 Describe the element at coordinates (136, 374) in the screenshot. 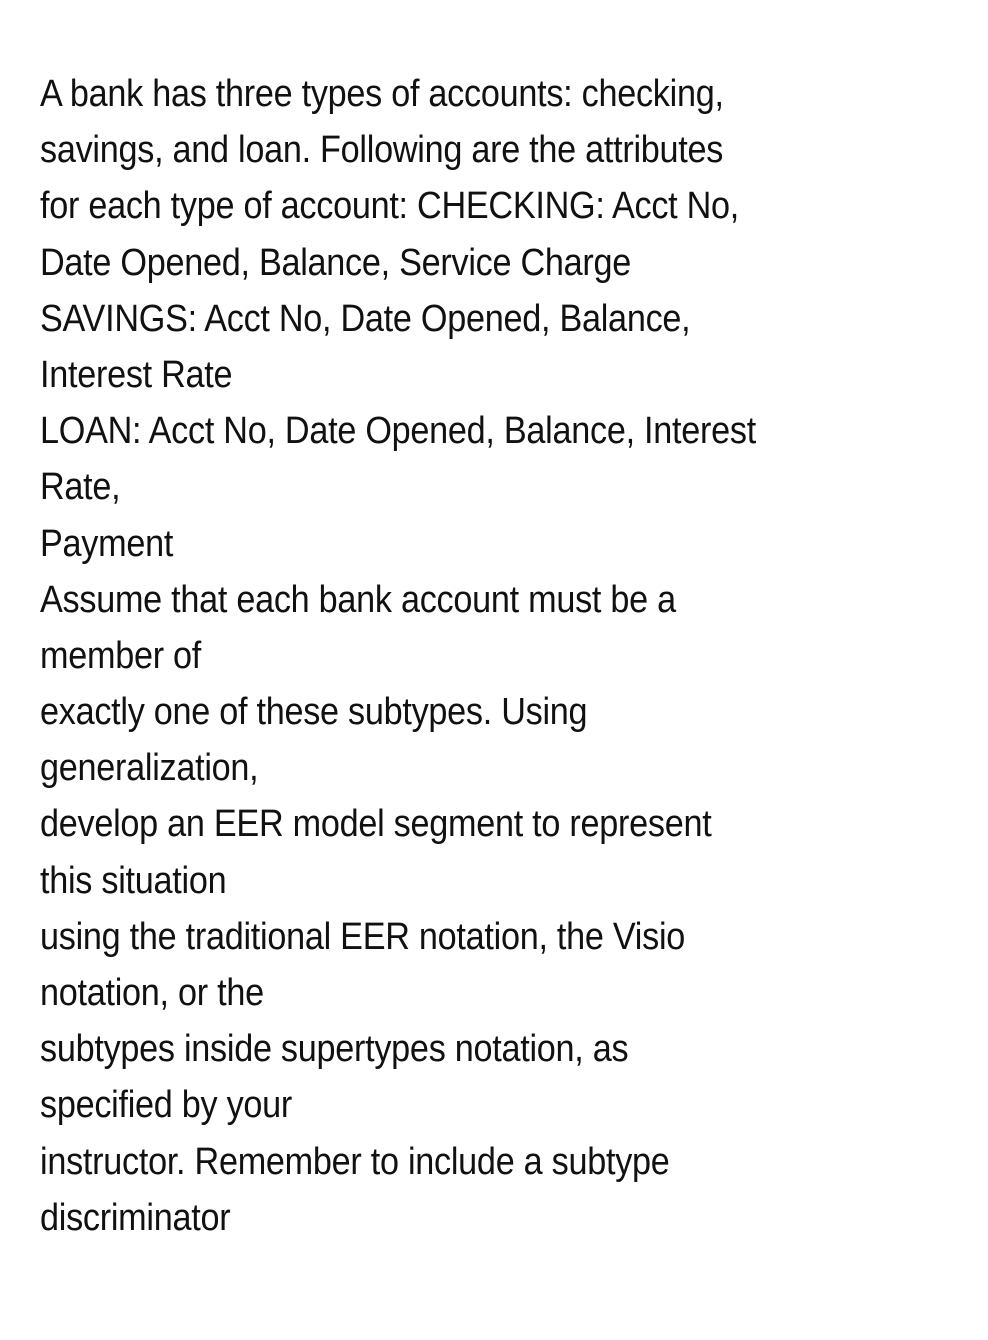

I see `text-line: Interest Rate` at that location.